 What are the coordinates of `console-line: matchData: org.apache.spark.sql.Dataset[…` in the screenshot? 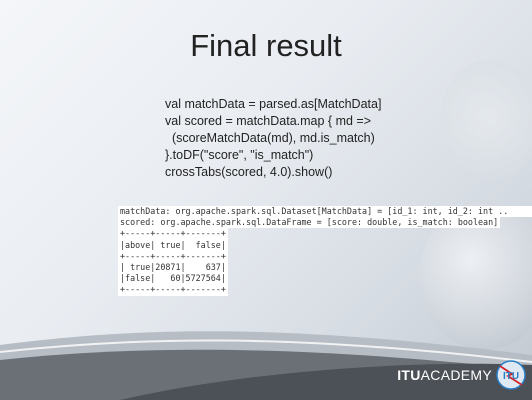 It's located at (325, 212).